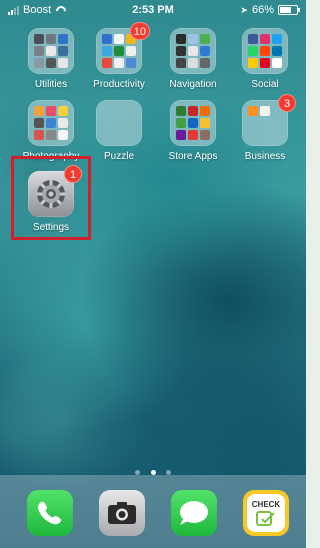 The image size is (320, 548). I want to click on app-label: Utilities, so click(51, 84).